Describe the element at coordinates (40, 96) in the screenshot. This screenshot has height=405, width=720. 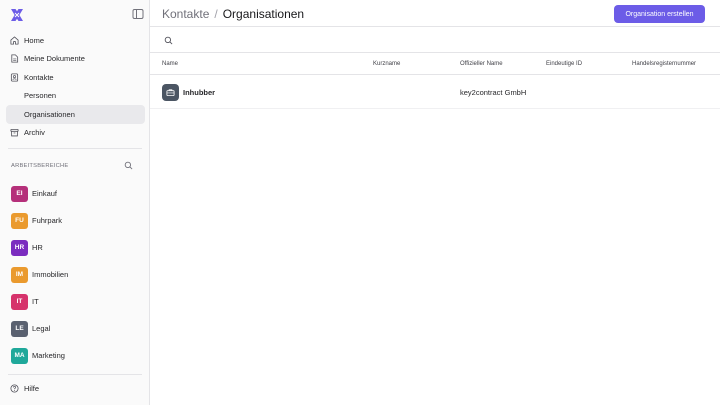
I see `sidebar-item-label: Personen` at that location.